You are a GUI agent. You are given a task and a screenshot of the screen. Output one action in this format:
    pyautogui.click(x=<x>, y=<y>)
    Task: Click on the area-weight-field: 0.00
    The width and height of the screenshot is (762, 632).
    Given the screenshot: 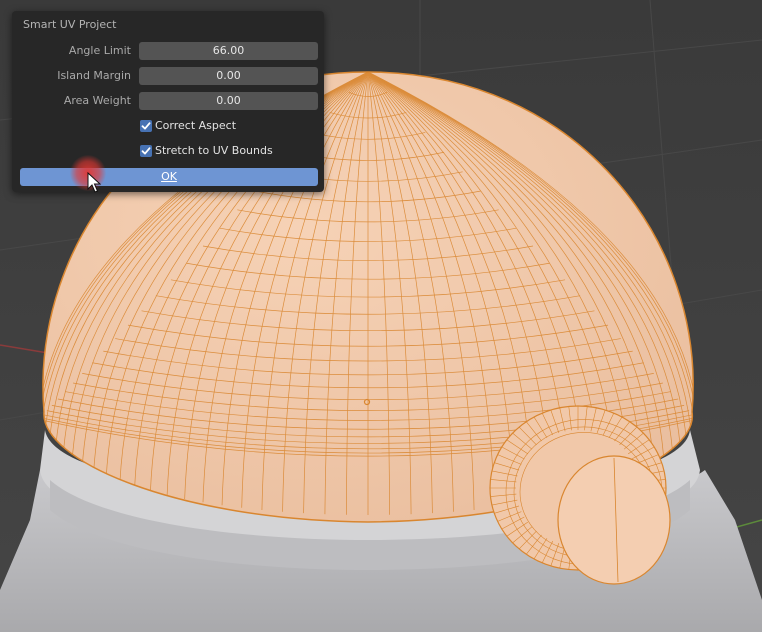 What is the action you would take?
    pyautogui.click(x=228, y=101)
    